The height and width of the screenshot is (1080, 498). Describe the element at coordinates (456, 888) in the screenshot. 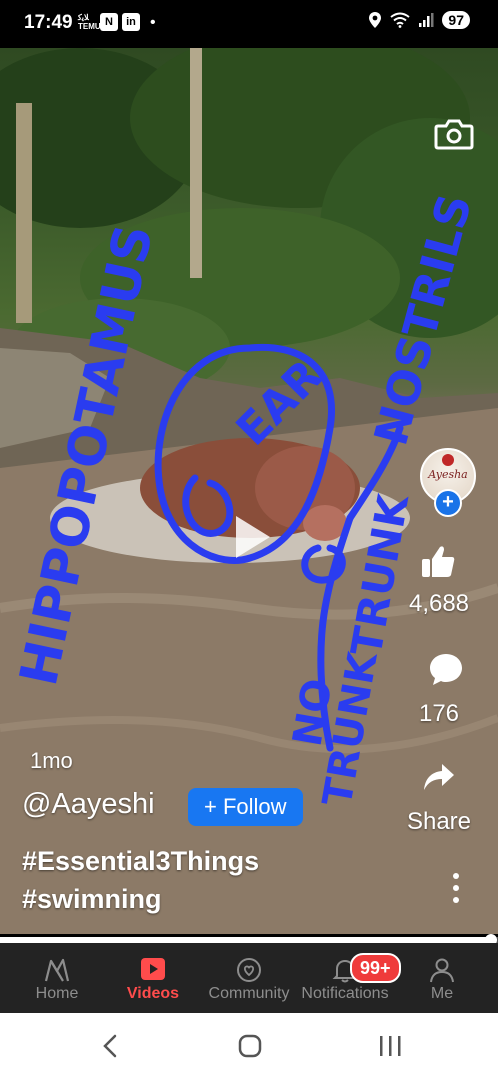

I see `more-options-icon` at that location.